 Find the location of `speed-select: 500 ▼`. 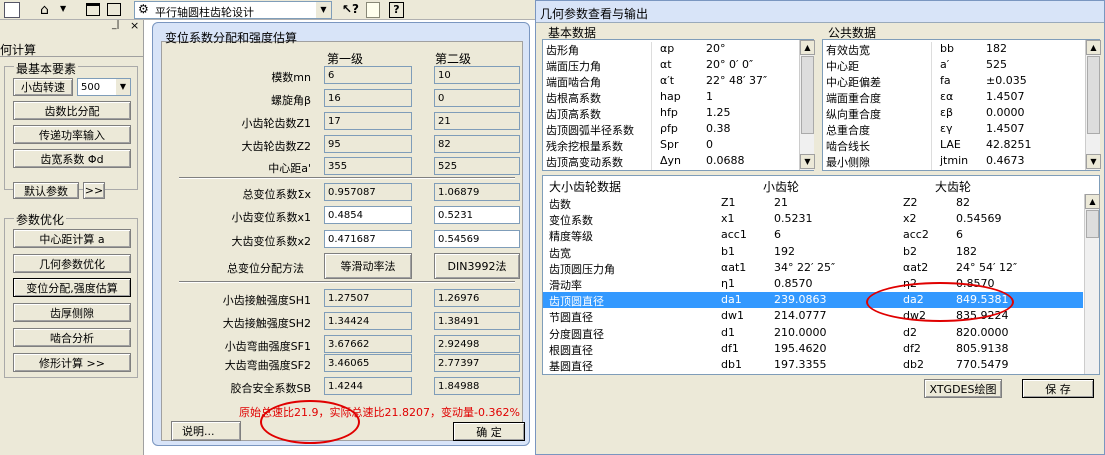

speed-select: 500 ▼ is located at coordinates (104, 87).